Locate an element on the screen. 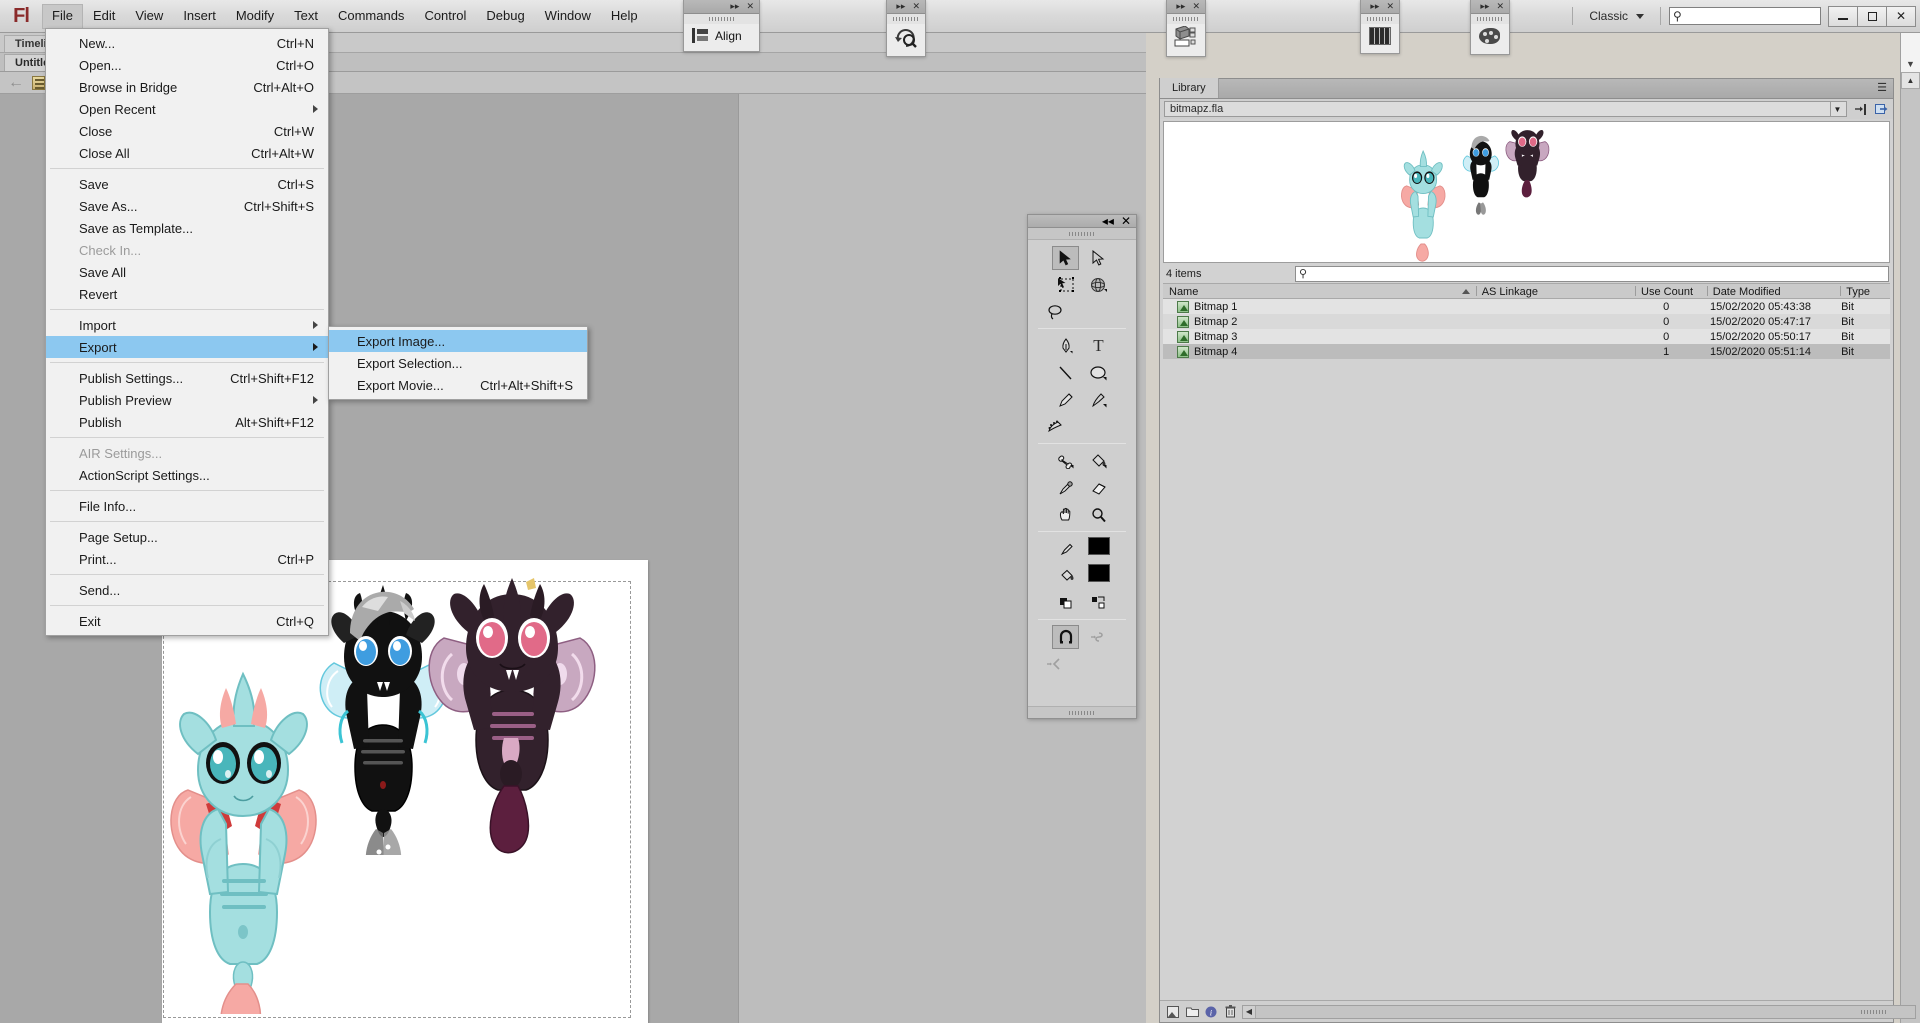  close-button: ✕ is located at coordinates (1901, 16).